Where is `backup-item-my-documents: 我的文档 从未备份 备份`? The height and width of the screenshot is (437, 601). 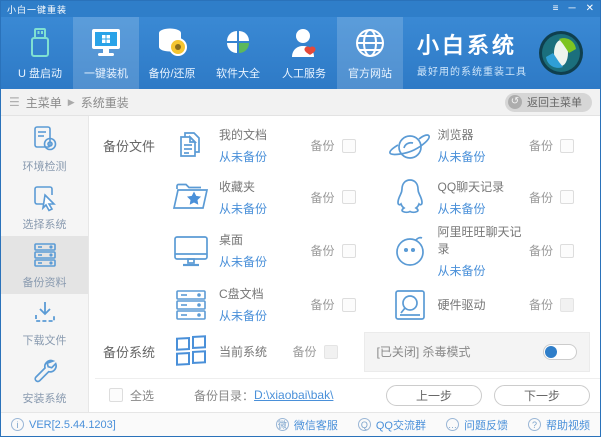
backup-item-my-documents: 我的文档 从未备份 备份 is located at coordinates (272, 146).